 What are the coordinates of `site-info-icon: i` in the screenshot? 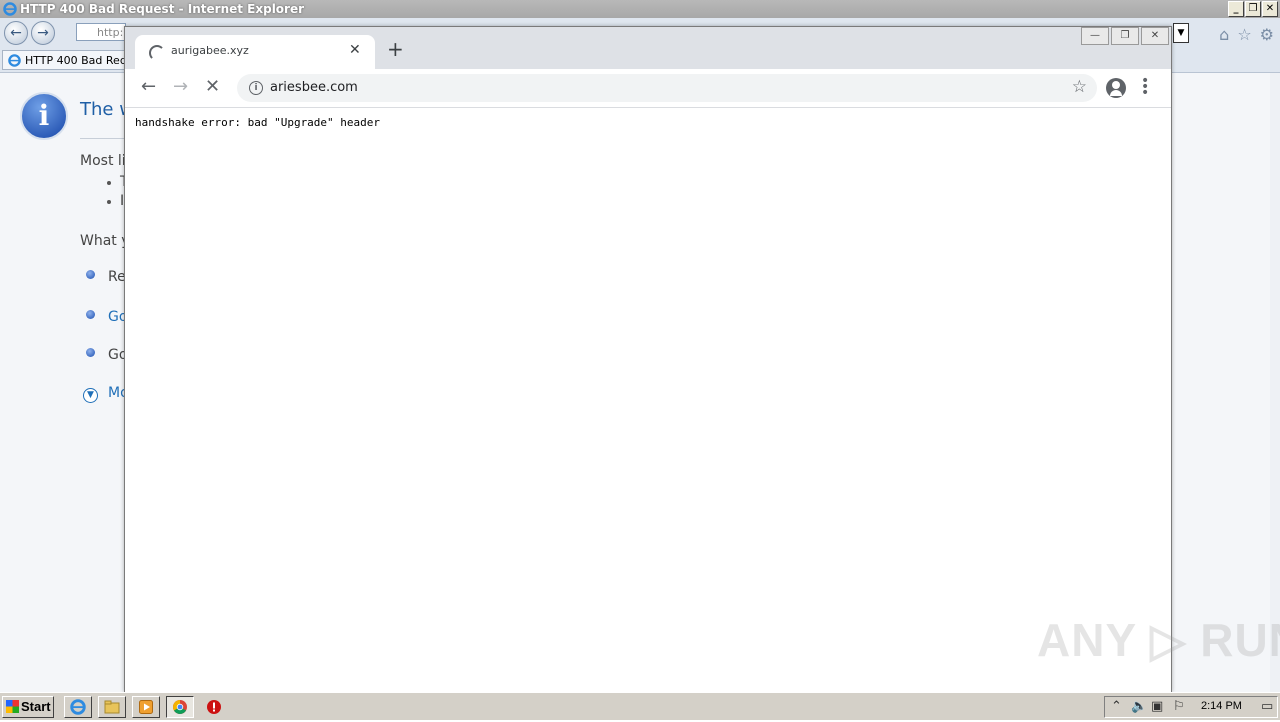 It's located at (256, 88).